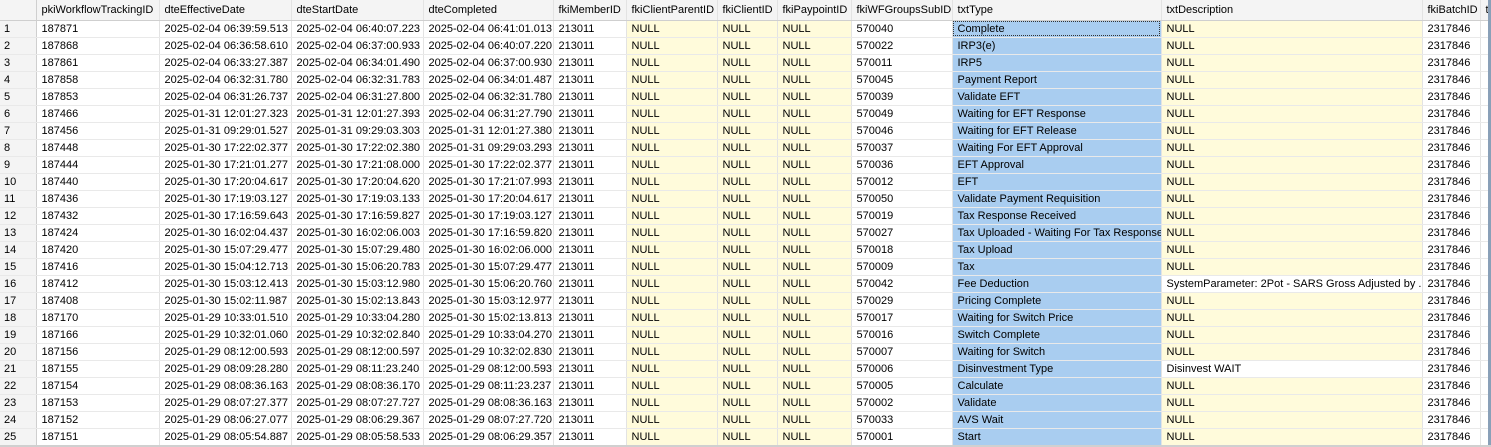 The height and width of the screenshot is (447, 1491). I want to click on cell-row-number: 9, so click(18, 165).